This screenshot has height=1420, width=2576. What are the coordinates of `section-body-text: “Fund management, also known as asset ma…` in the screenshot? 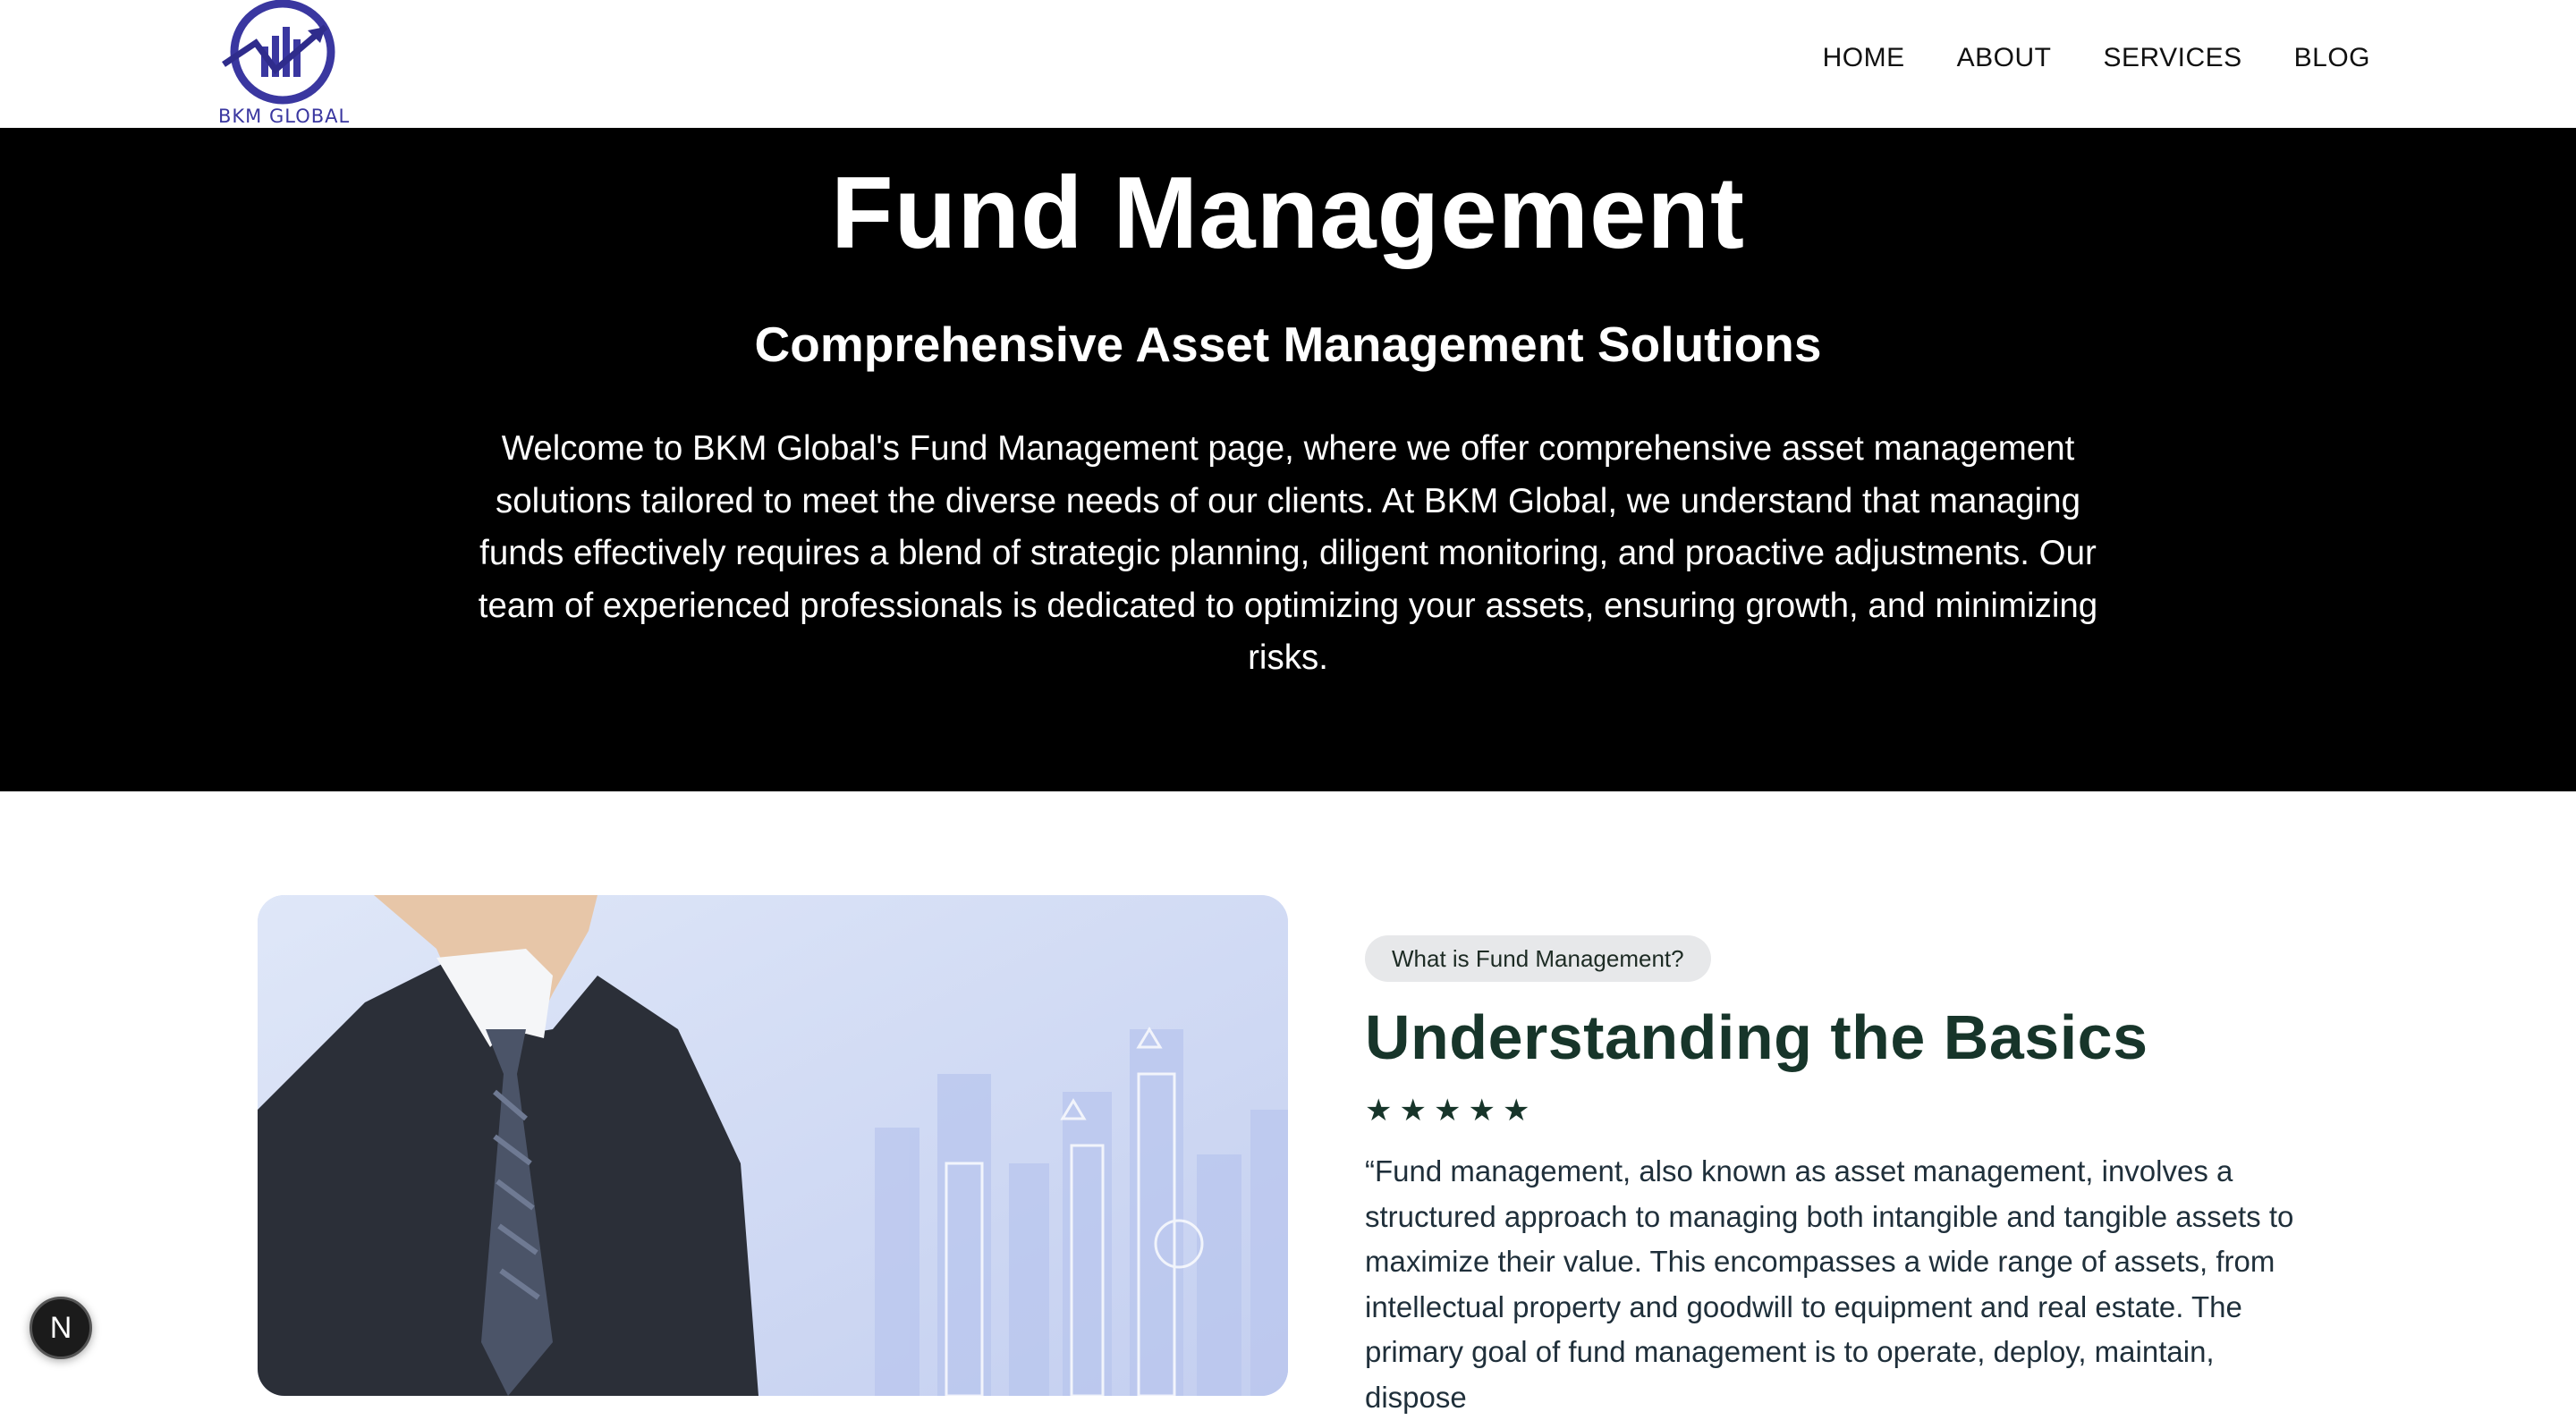 It's located at (1829, 1284).